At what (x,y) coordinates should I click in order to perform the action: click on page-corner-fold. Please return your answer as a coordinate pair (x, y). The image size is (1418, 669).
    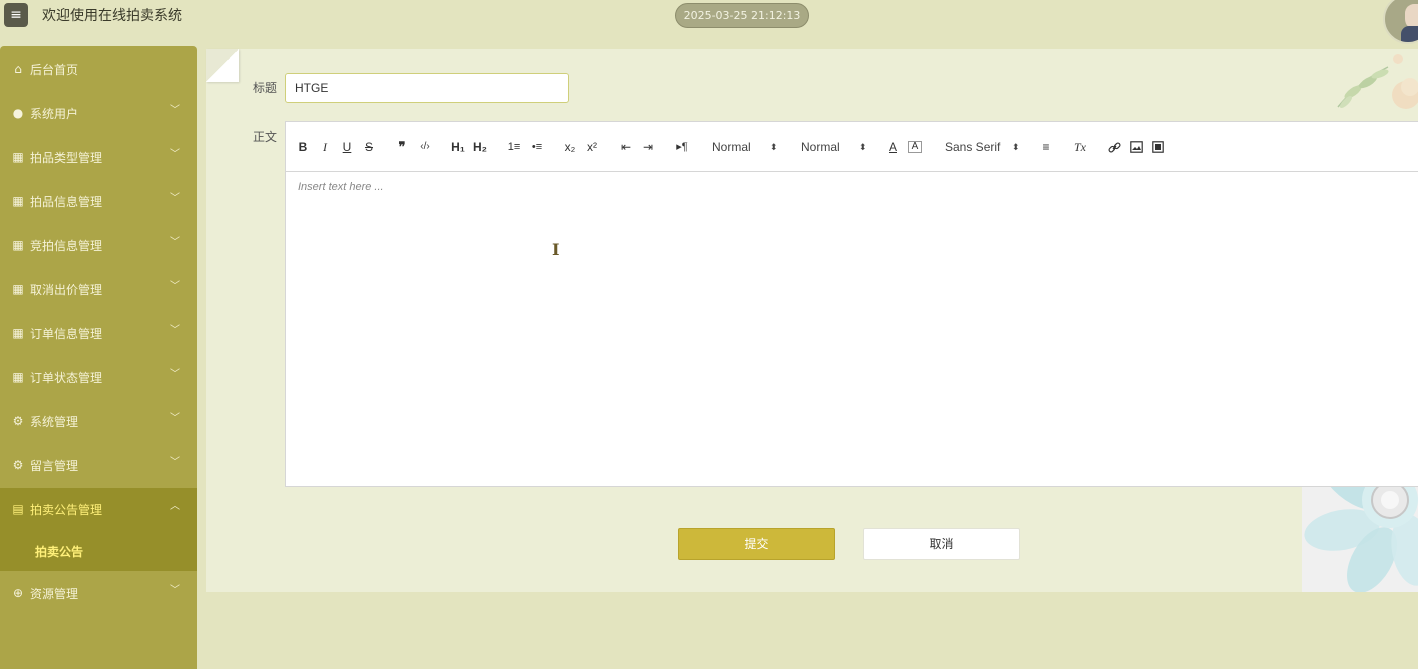
    Looking at the image, I should click on (222, 65).